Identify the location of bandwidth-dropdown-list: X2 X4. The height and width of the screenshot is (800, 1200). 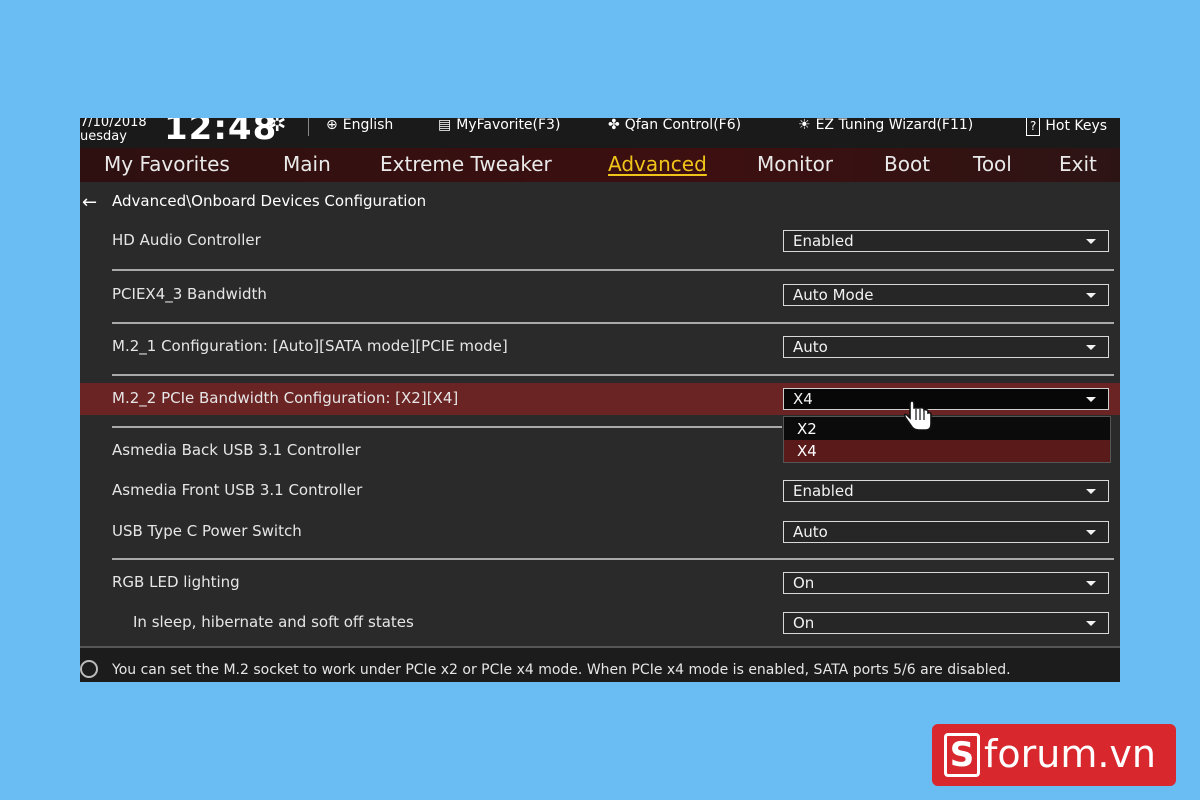
(947, 439).